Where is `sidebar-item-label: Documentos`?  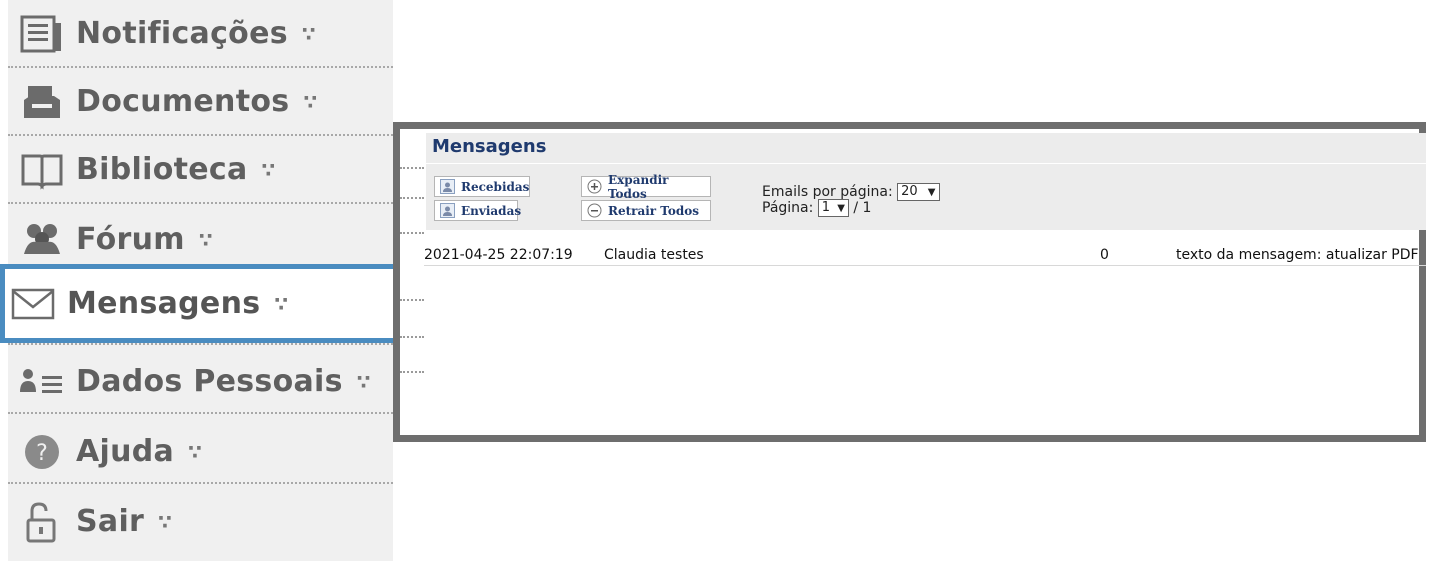 sidebar-item-label: Documentos is located at coordinates (183, 101).